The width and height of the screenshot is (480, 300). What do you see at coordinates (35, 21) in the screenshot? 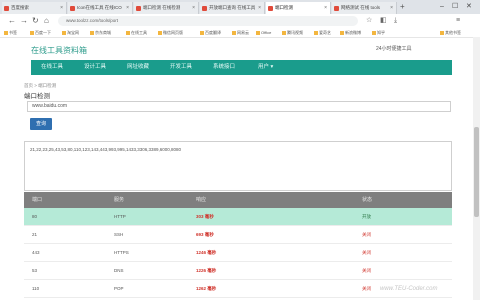
I see `refresh-icon: ↻` at bounding box center [35, 21].